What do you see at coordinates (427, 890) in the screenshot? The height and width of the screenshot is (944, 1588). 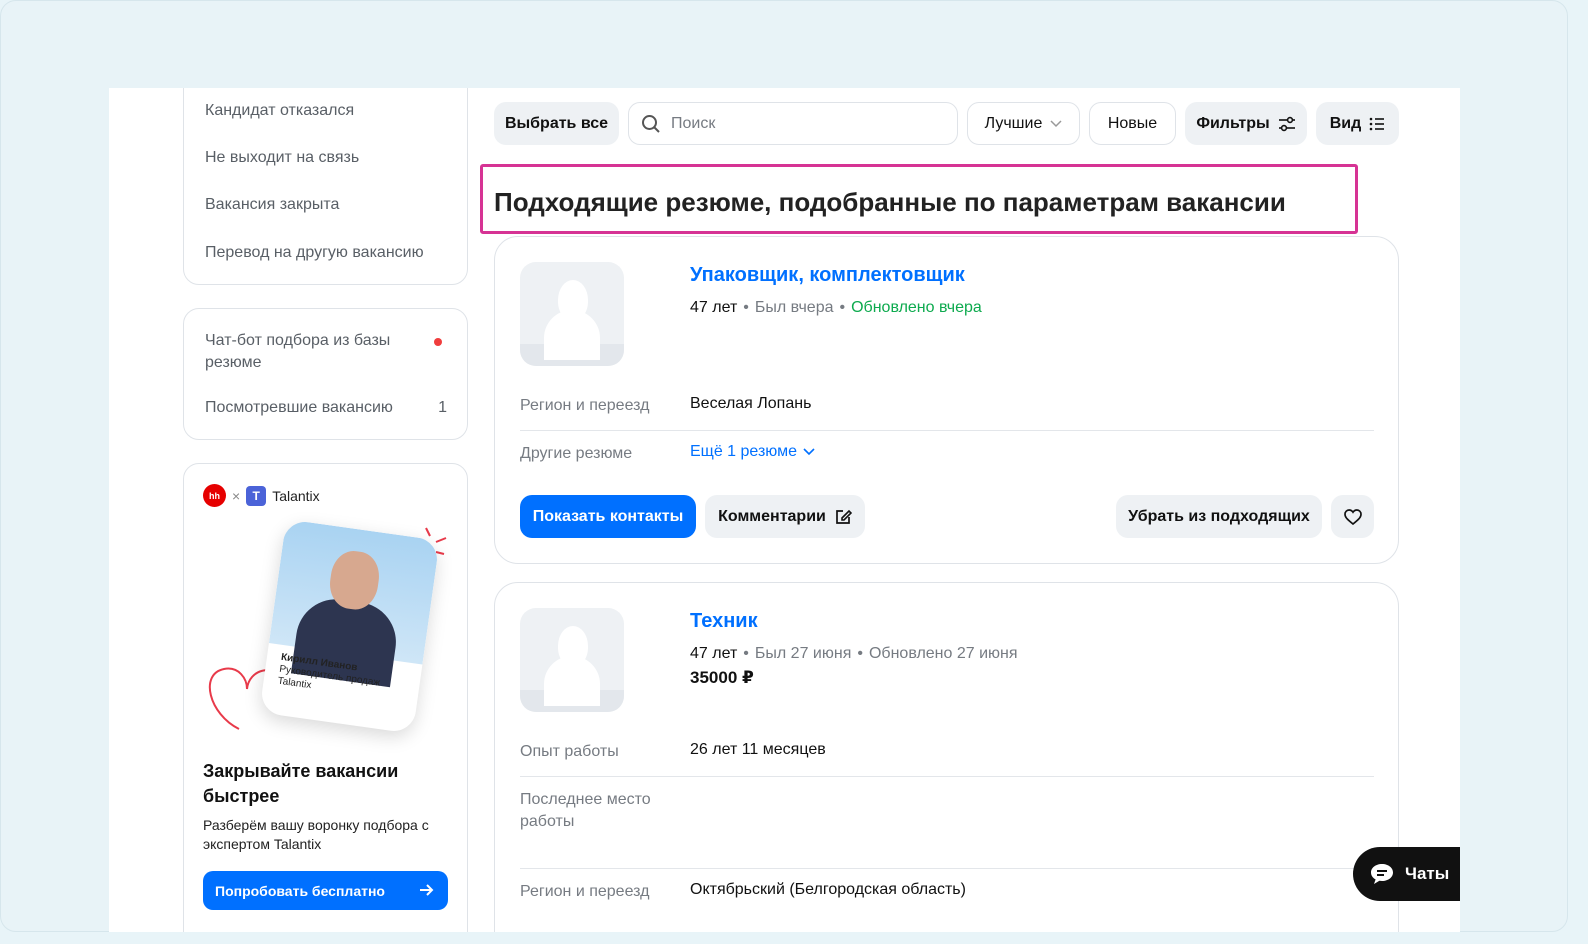 I see `arrow-right-icon` at bounding box center [427, 890].